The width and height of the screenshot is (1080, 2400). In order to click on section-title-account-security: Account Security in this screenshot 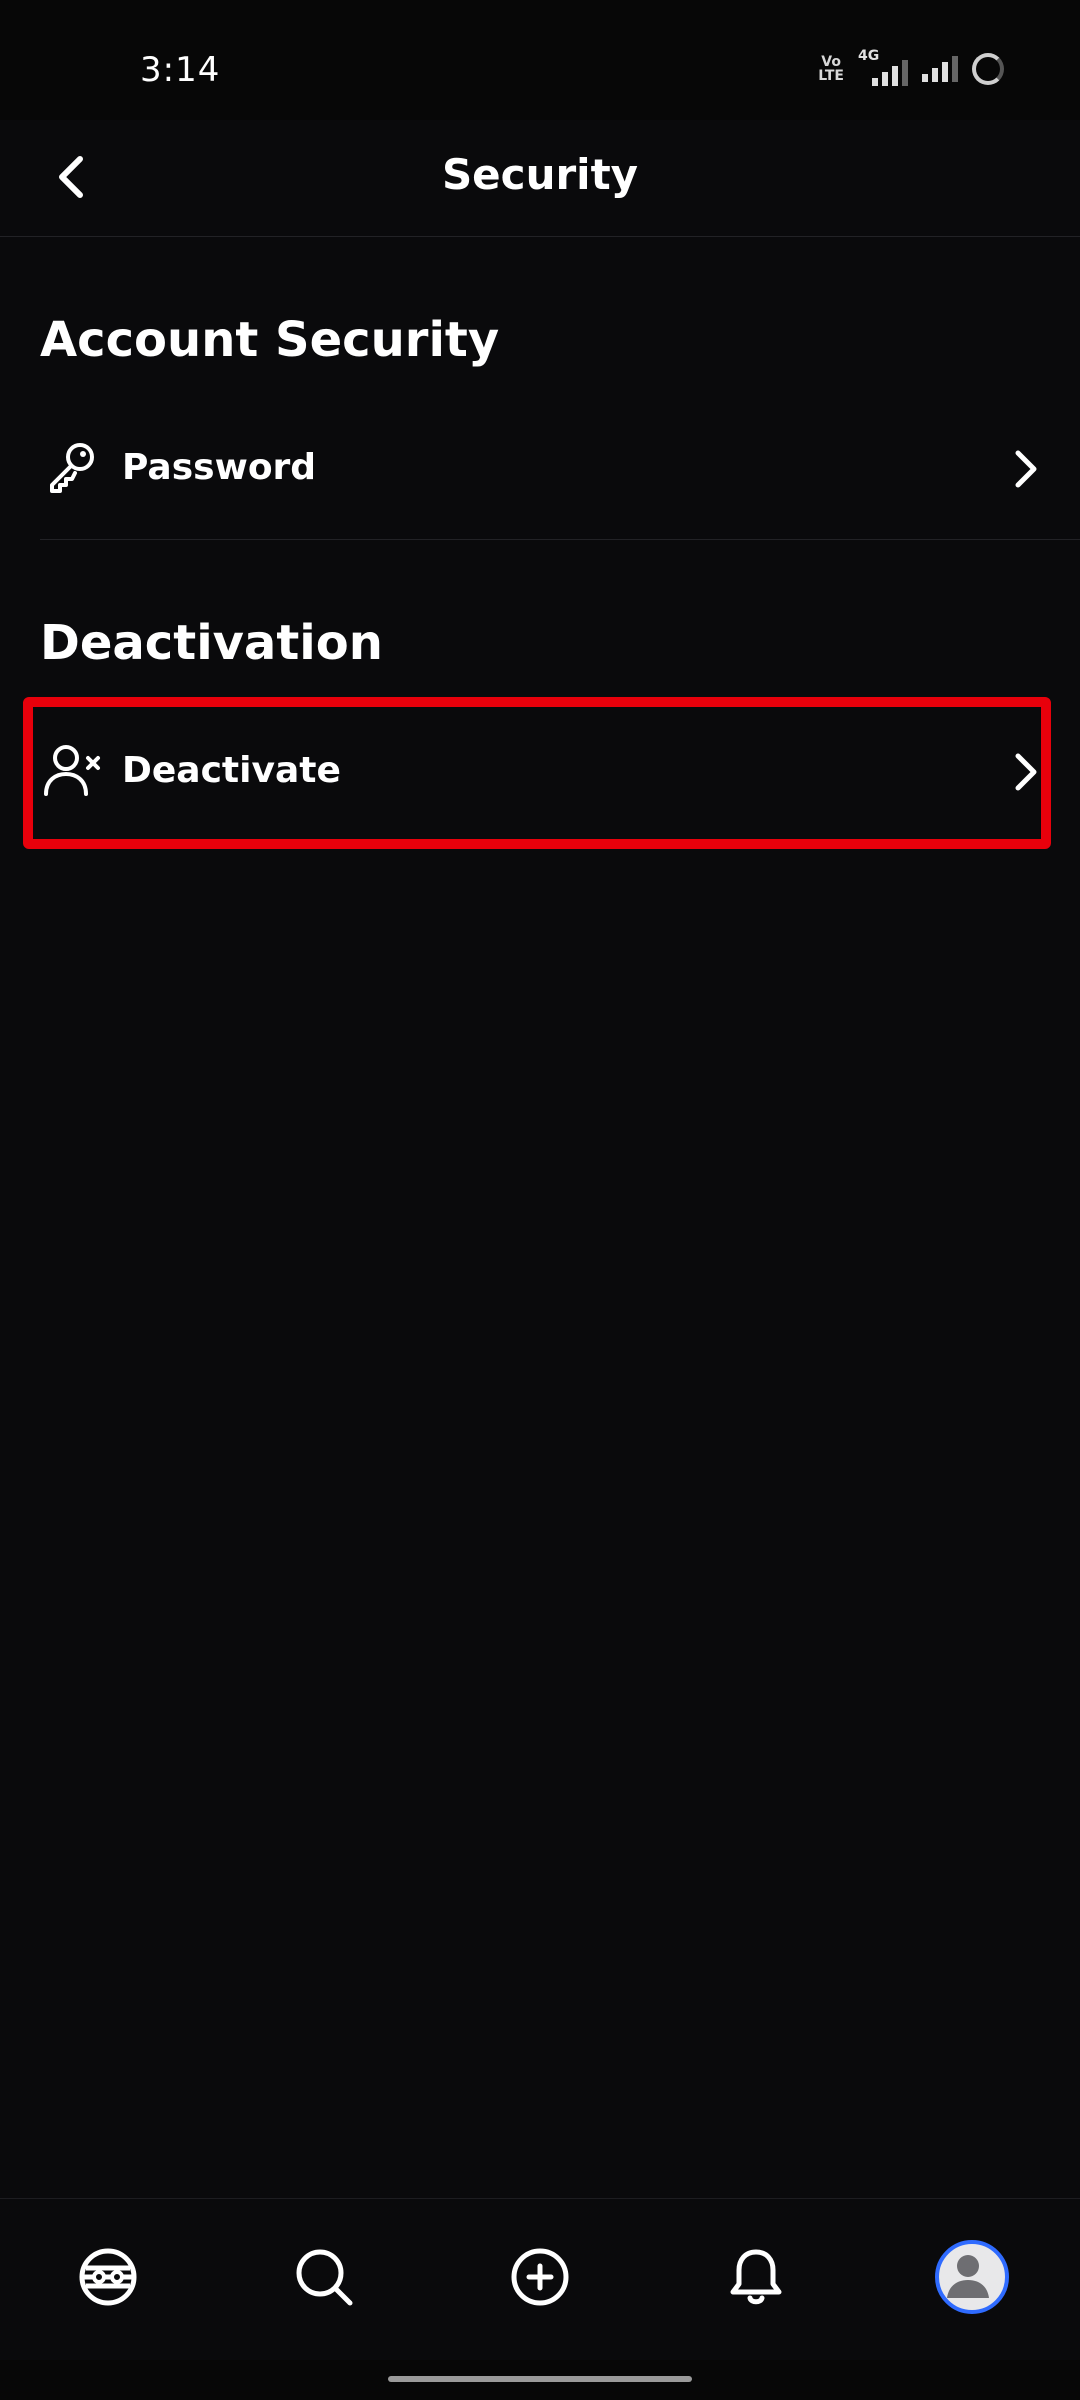, I will do `click(270, 340)`.